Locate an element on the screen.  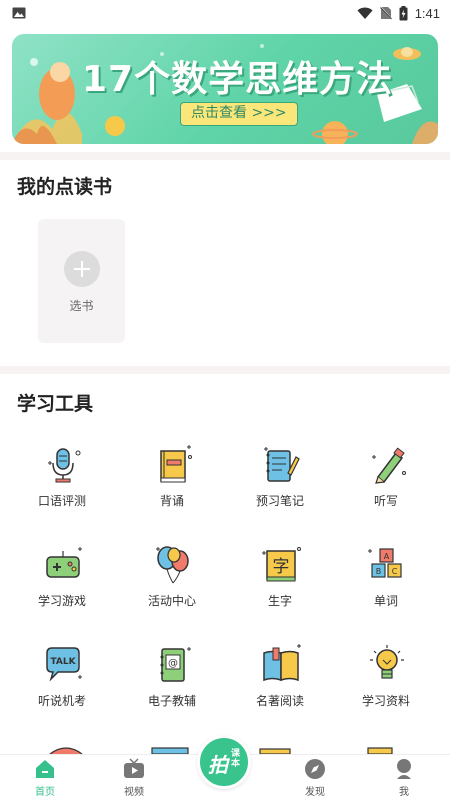
notebook-icon is located at coordinates (282, 464).